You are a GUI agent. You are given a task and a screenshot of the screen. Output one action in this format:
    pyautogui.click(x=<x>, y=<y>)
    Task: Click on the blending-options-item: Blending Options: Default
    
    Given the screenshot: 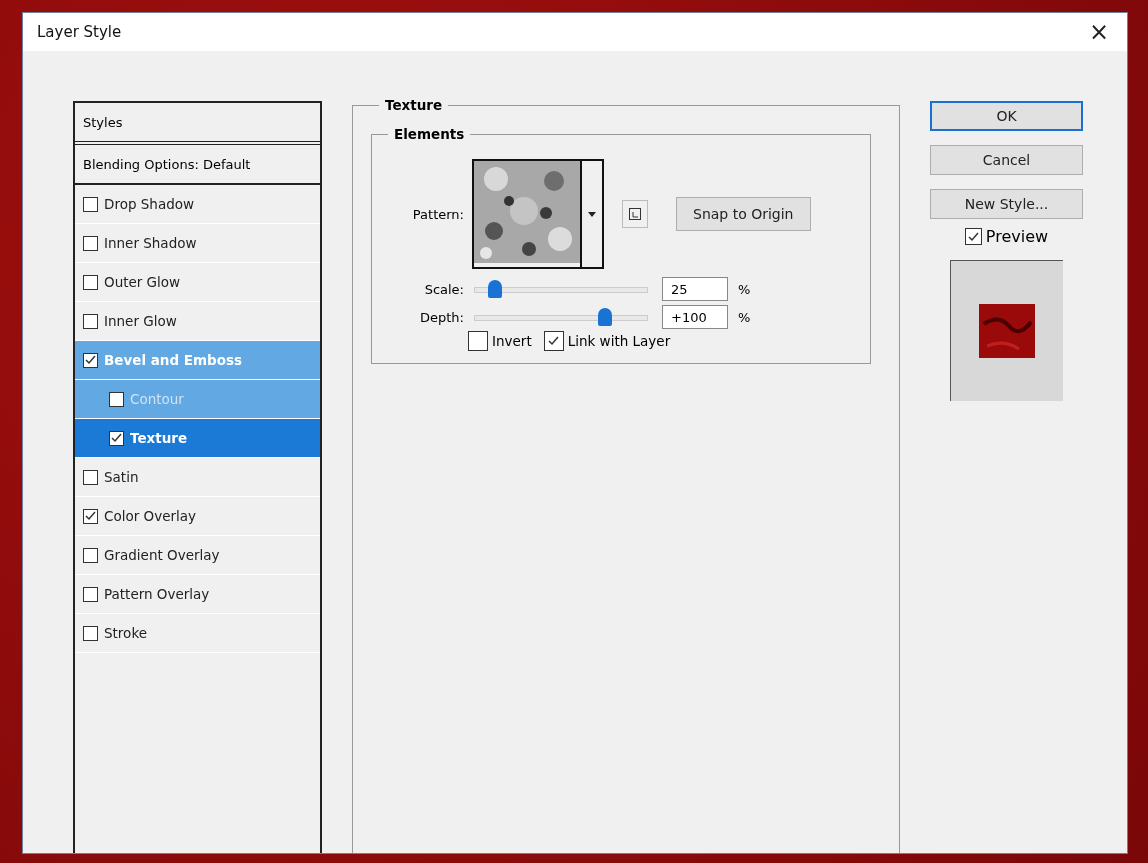 What is the action you would take?
    pyautogui.click(x=197, y=165)
    